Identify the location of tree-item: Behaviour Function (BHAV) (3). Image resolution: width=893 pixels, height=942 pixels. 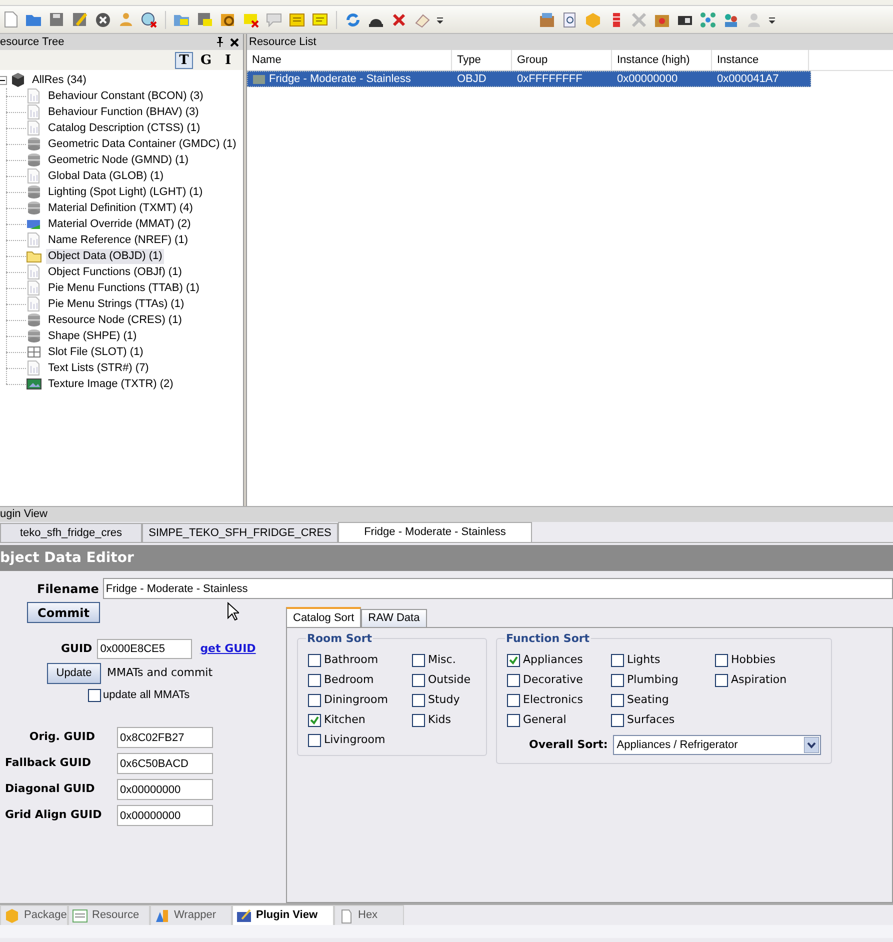
(123, 112).